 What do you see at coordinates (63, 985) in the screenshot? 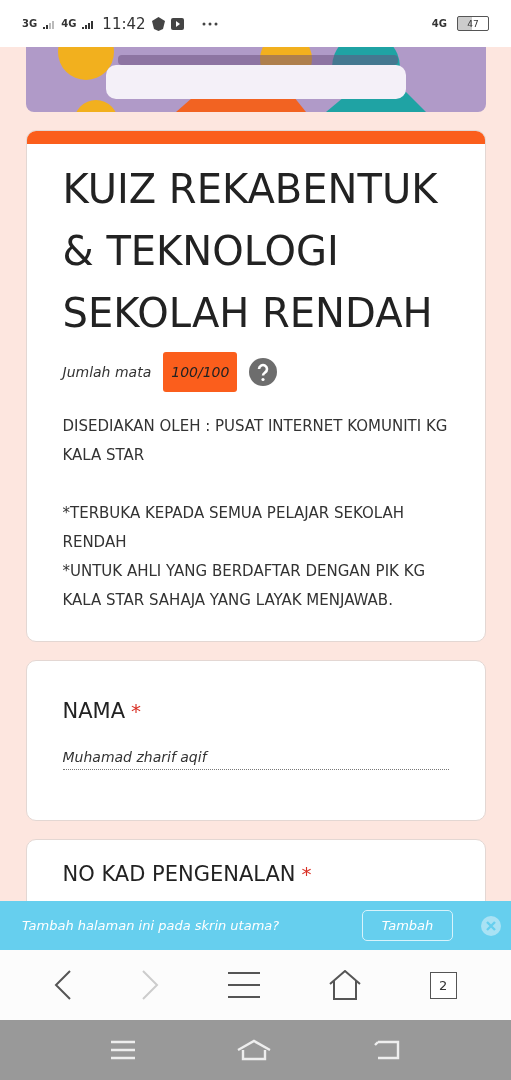
I see `back-icon` at bounding box center [63, 985].